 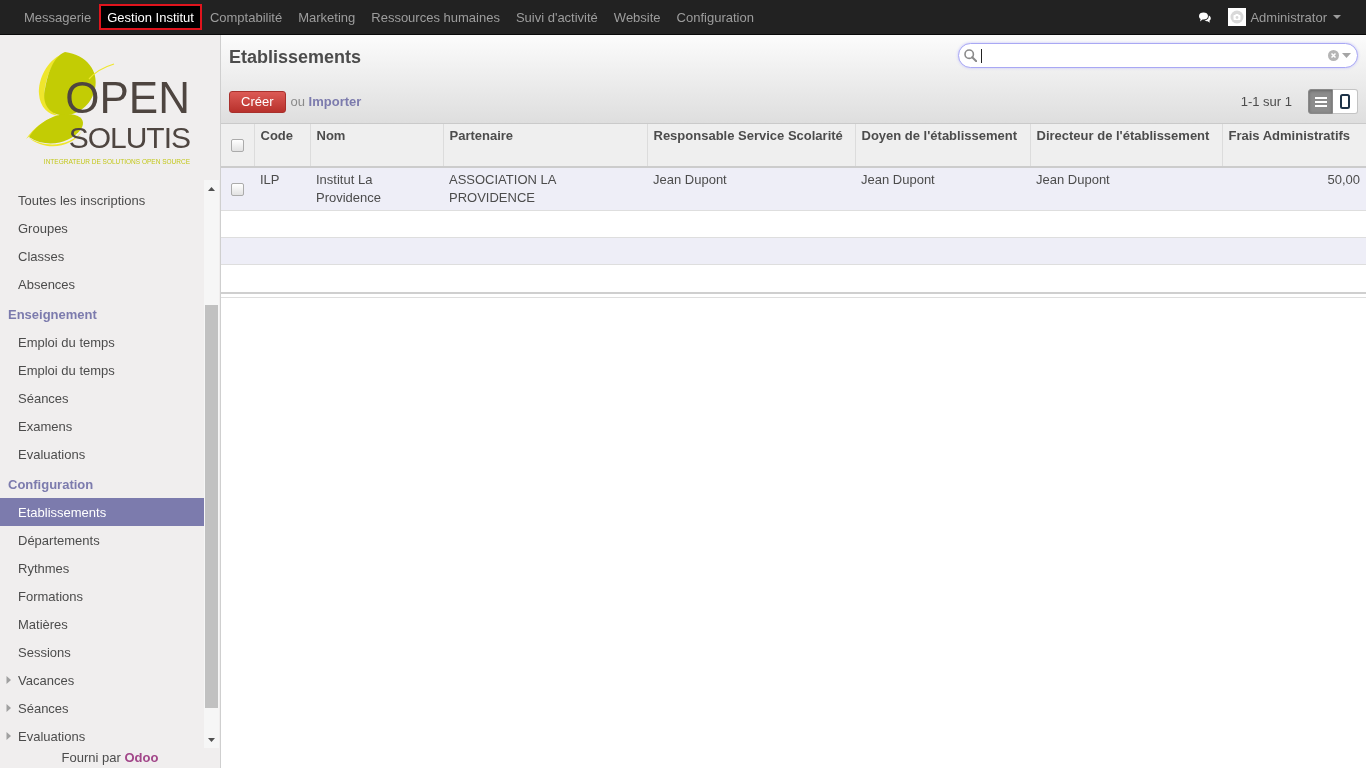 I want to click on sidebar-item: Formations, so click(x=102, y=596).